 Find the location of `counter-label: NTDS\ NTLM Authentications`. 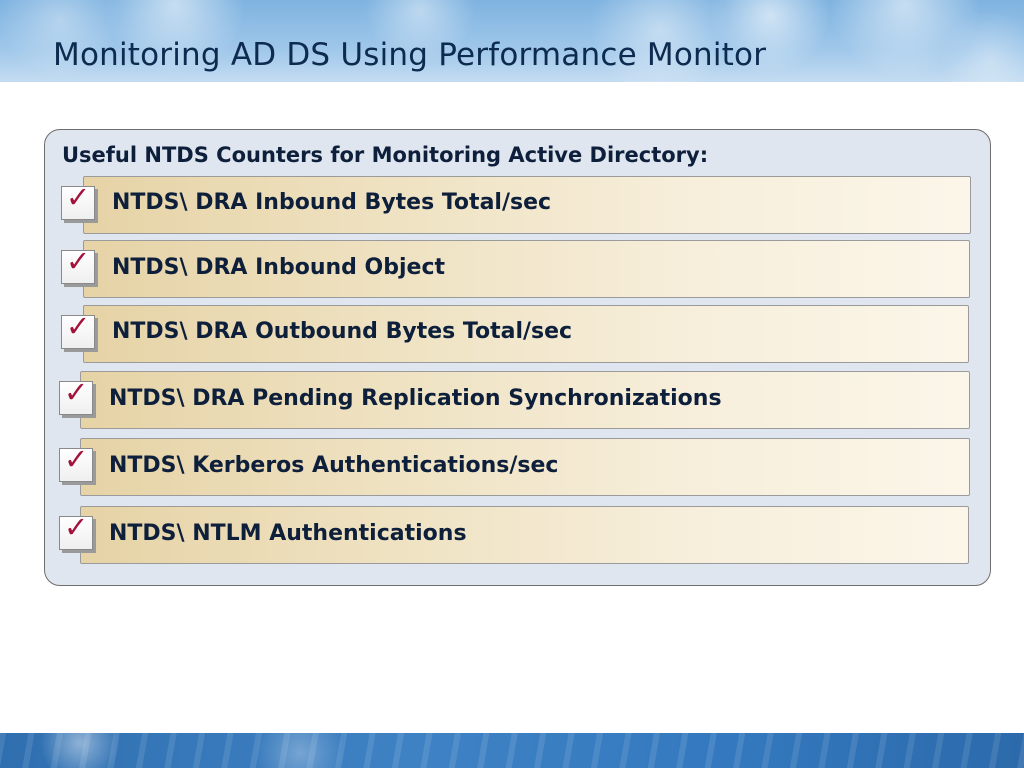

counter-label: NTDS\ NTLM Authentications is located at coordinates (288, 533).